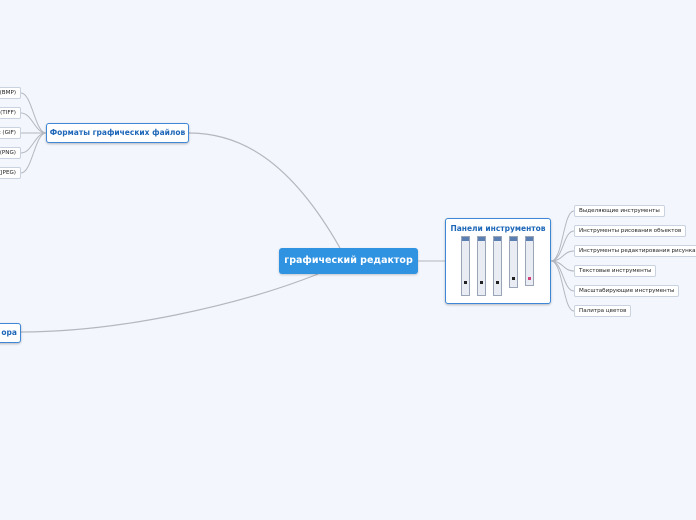 The width and height of the screenshot is (696, 520). I want to click on toolbar-thumbnails-image, so click(499, 267).